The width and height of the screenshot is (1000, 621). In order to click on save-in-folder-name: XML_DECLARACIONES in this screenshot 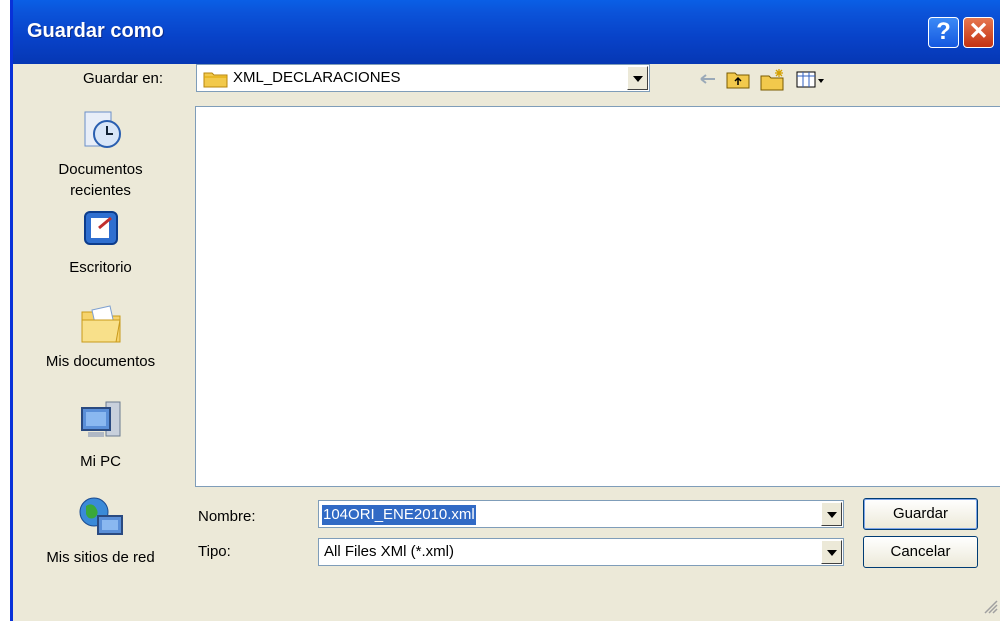, I will do `click(317, 77)`.